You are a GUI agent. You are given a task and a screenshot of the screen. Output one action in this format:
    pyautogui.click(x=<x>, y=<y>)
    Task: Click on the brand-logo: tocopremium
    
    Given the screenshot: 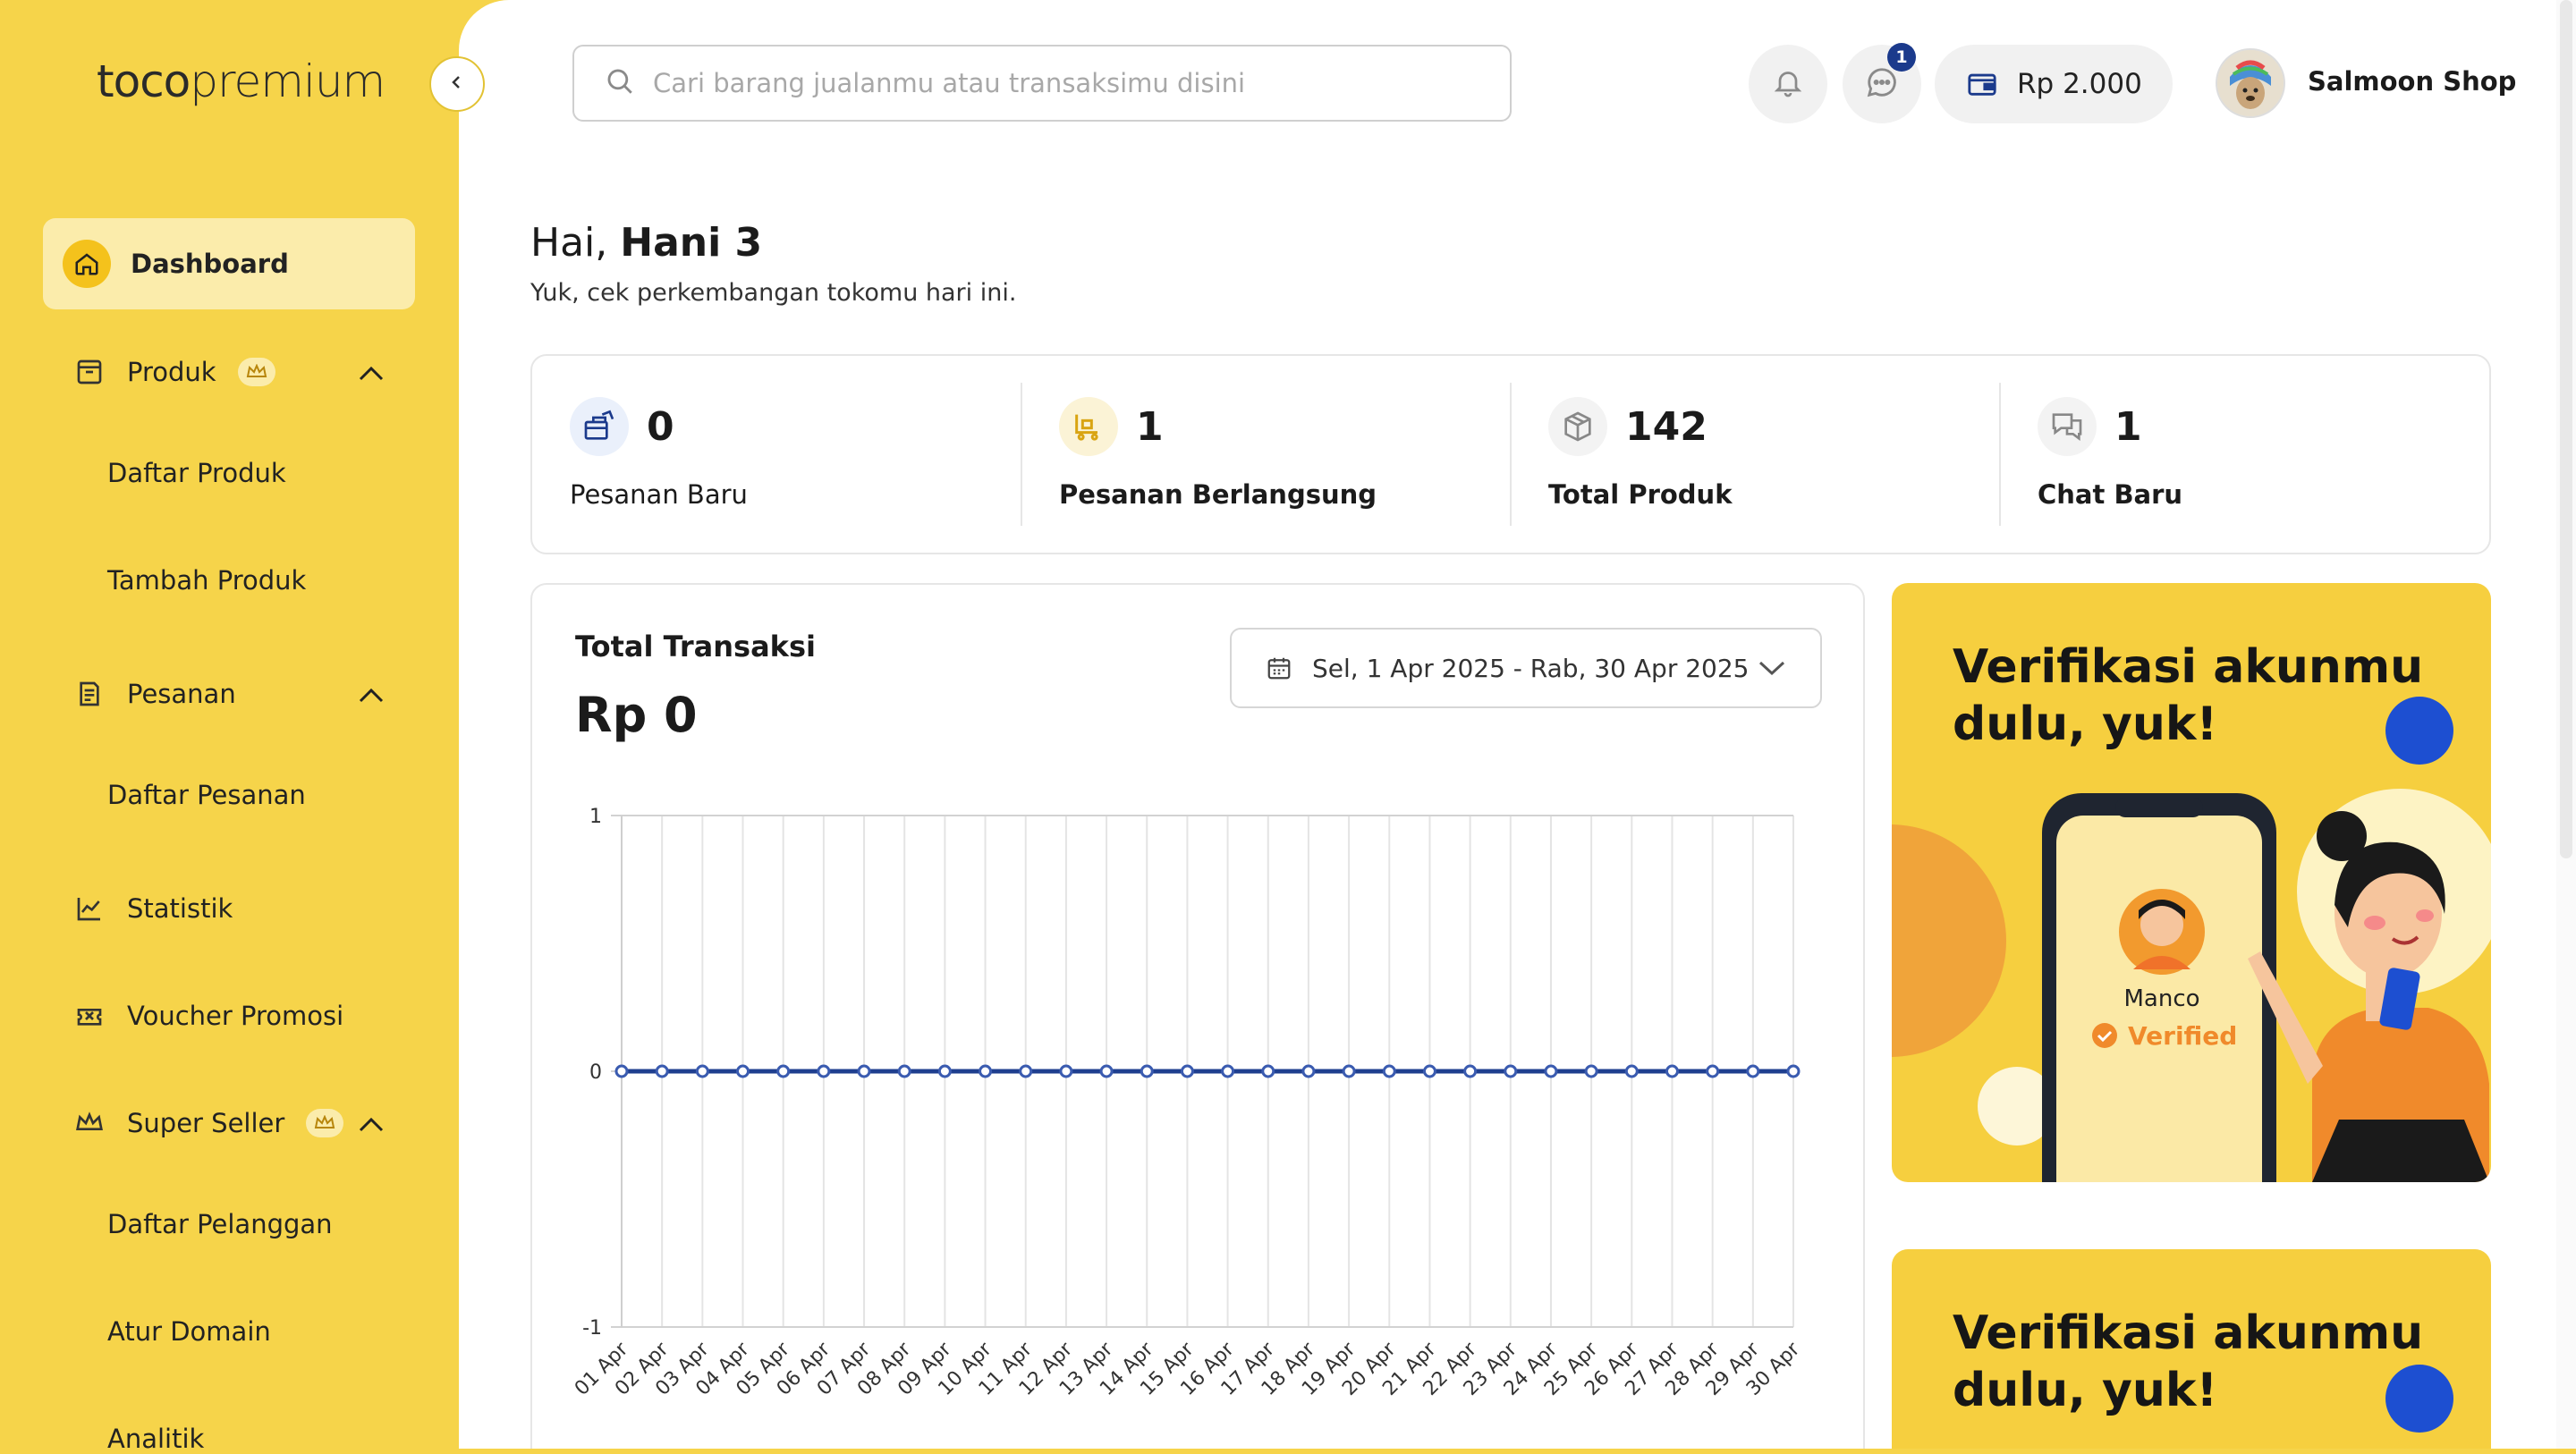 What is the action you would take?
    pyautogui.click(x=241, y=81)
    